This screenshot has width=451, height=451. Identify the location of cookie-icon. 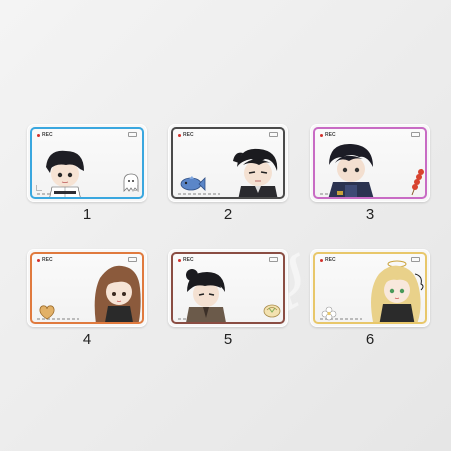
(47, 312).